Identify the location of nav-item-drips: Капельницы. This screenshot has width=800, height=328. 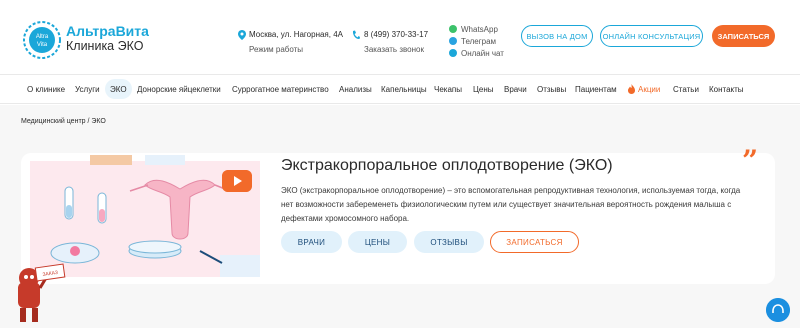
(404, 89).